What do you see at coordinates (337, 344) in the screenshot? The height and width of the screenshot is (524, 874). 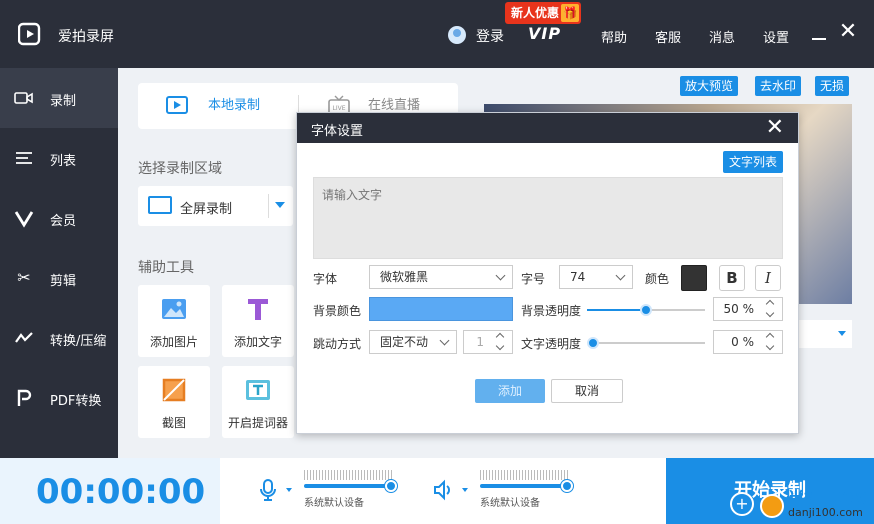 I see `move-mode-label: 跳动方式` at bounding box center [337, 344].